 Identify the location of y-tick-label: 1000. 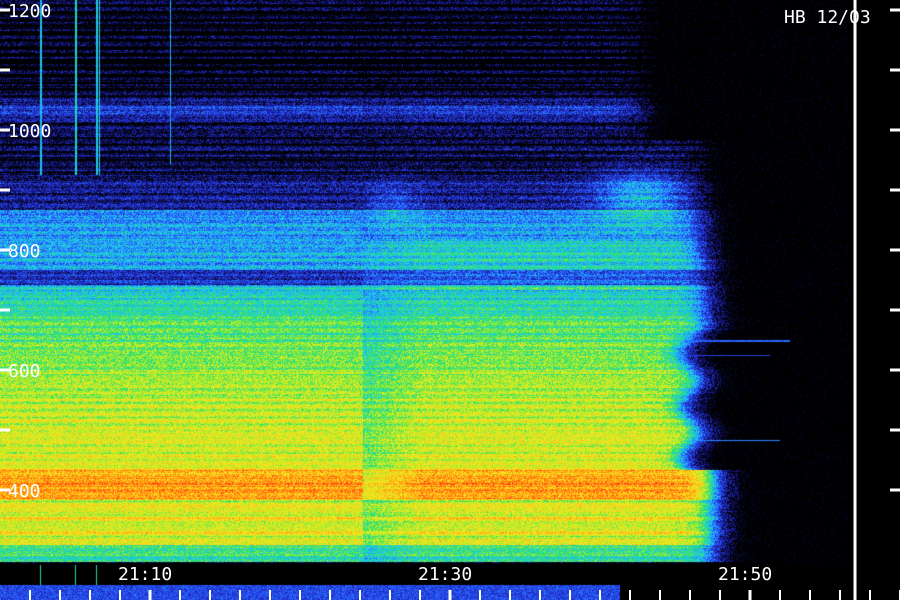
(29, 131).